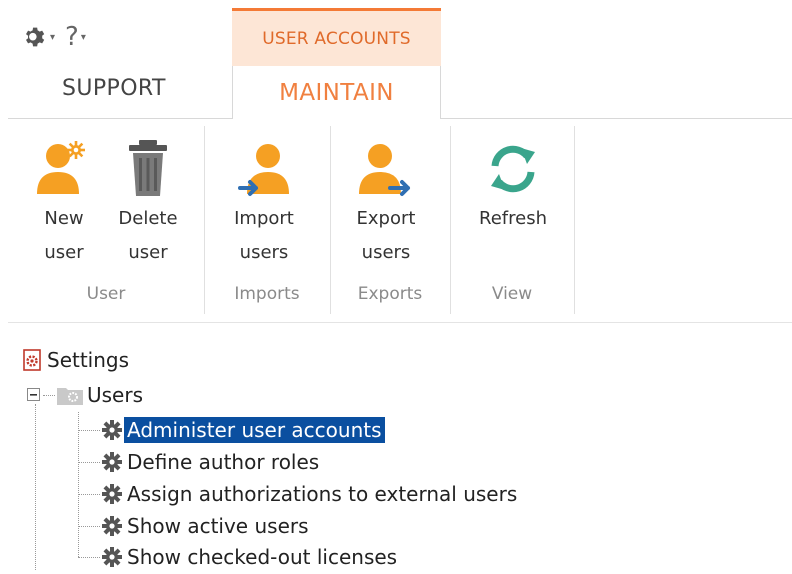  Describe the element at coordinates (64, 204) in the screenshot. I see `new-user-button: New user` at that location.